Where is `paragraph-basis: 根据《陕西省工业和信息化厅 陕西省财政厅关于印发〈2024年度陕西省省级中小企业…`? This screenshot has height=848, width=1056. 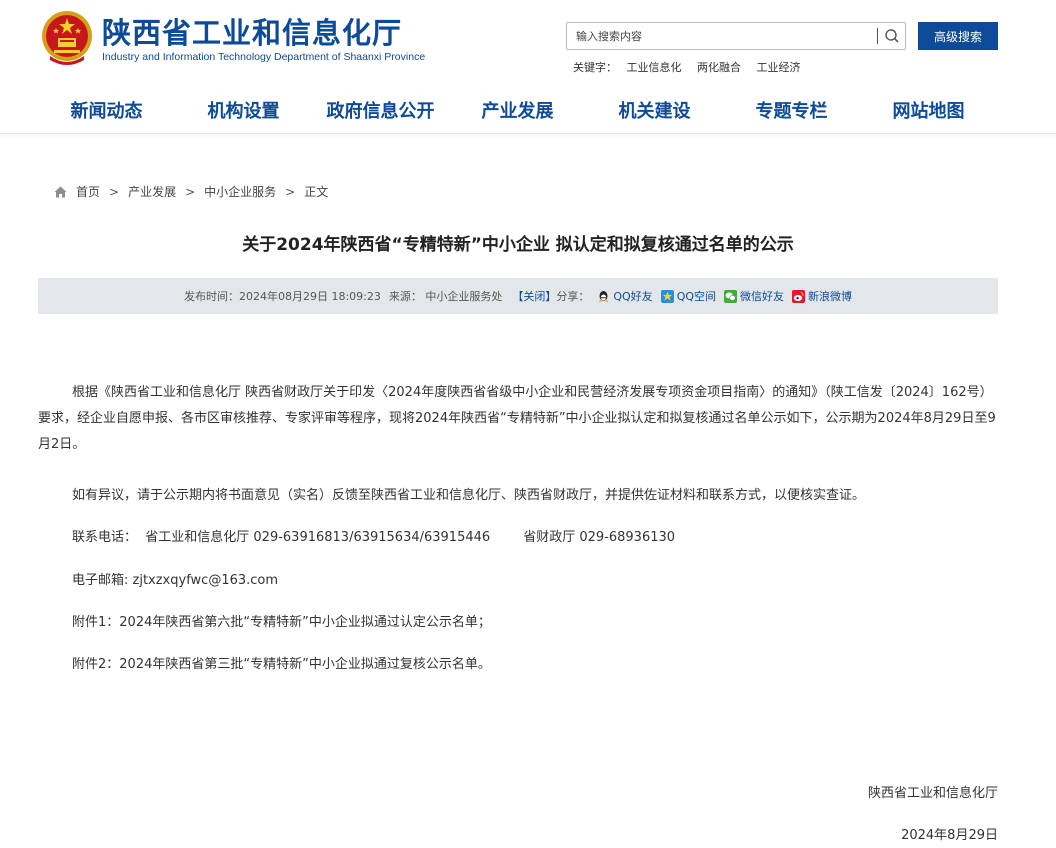 paragraph-basis: 根据《陕西省工业和信息化厅 陕西省财政厅关于印发〈2024年度陕西省省级中小企业… is located at coordinates (517, 418).